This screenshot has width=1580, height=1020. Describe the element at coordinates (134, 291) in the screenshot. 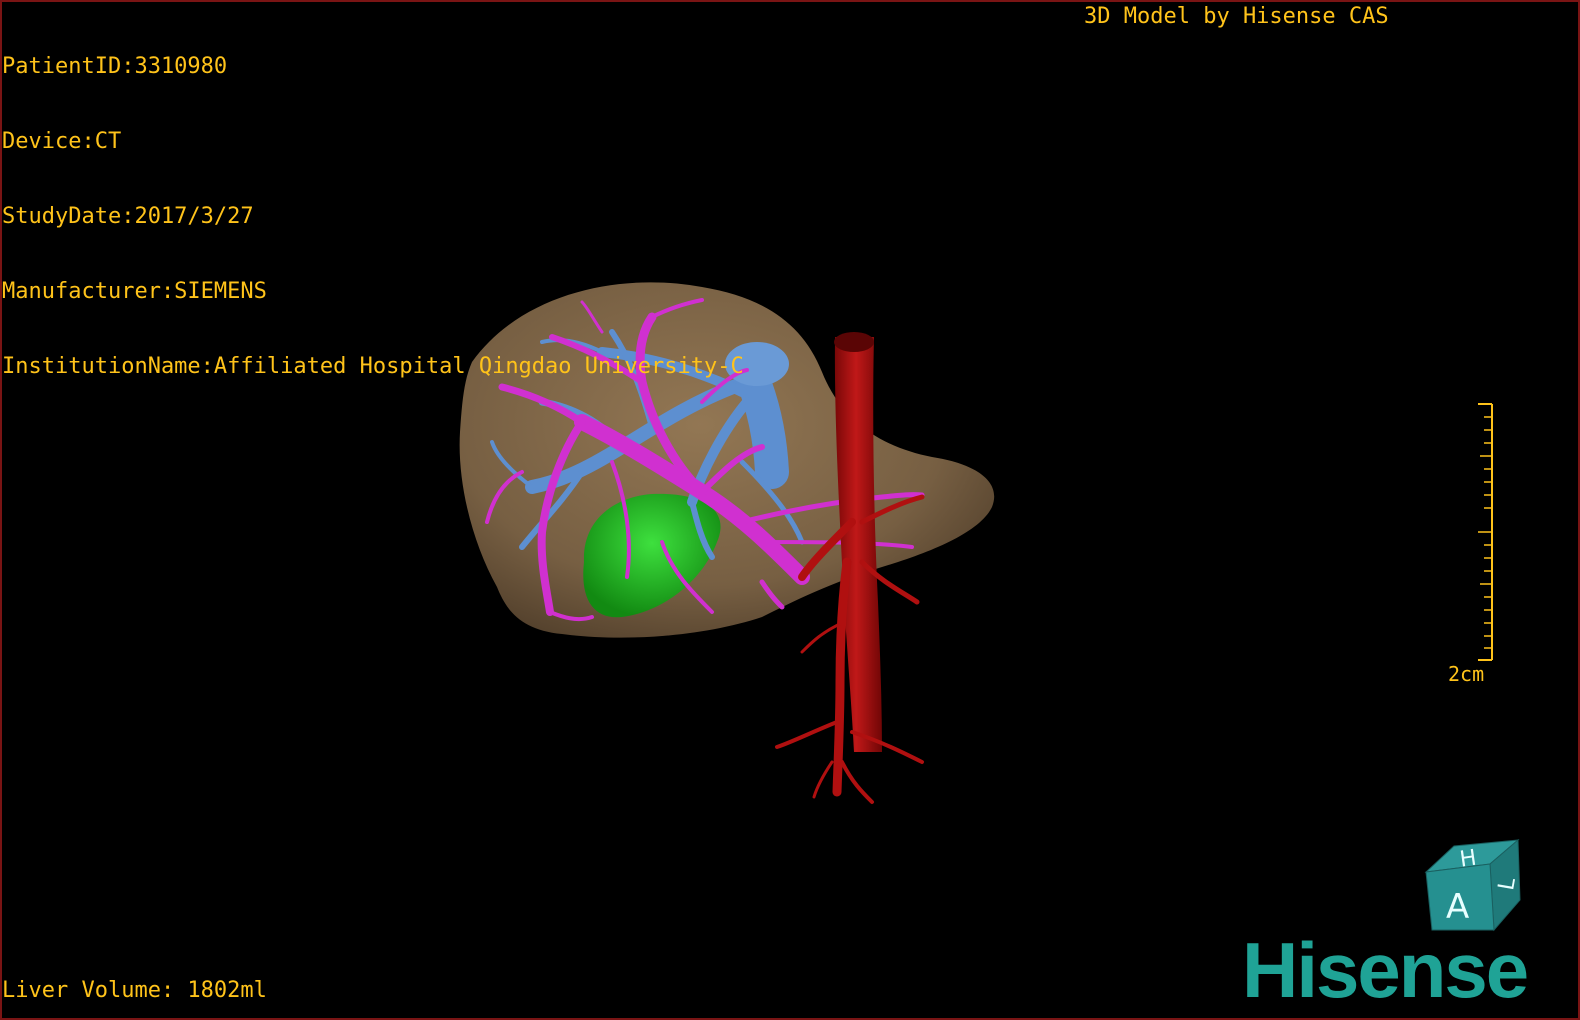

I see `manufacturer: Manufacturer:SIEMENS` at that location.